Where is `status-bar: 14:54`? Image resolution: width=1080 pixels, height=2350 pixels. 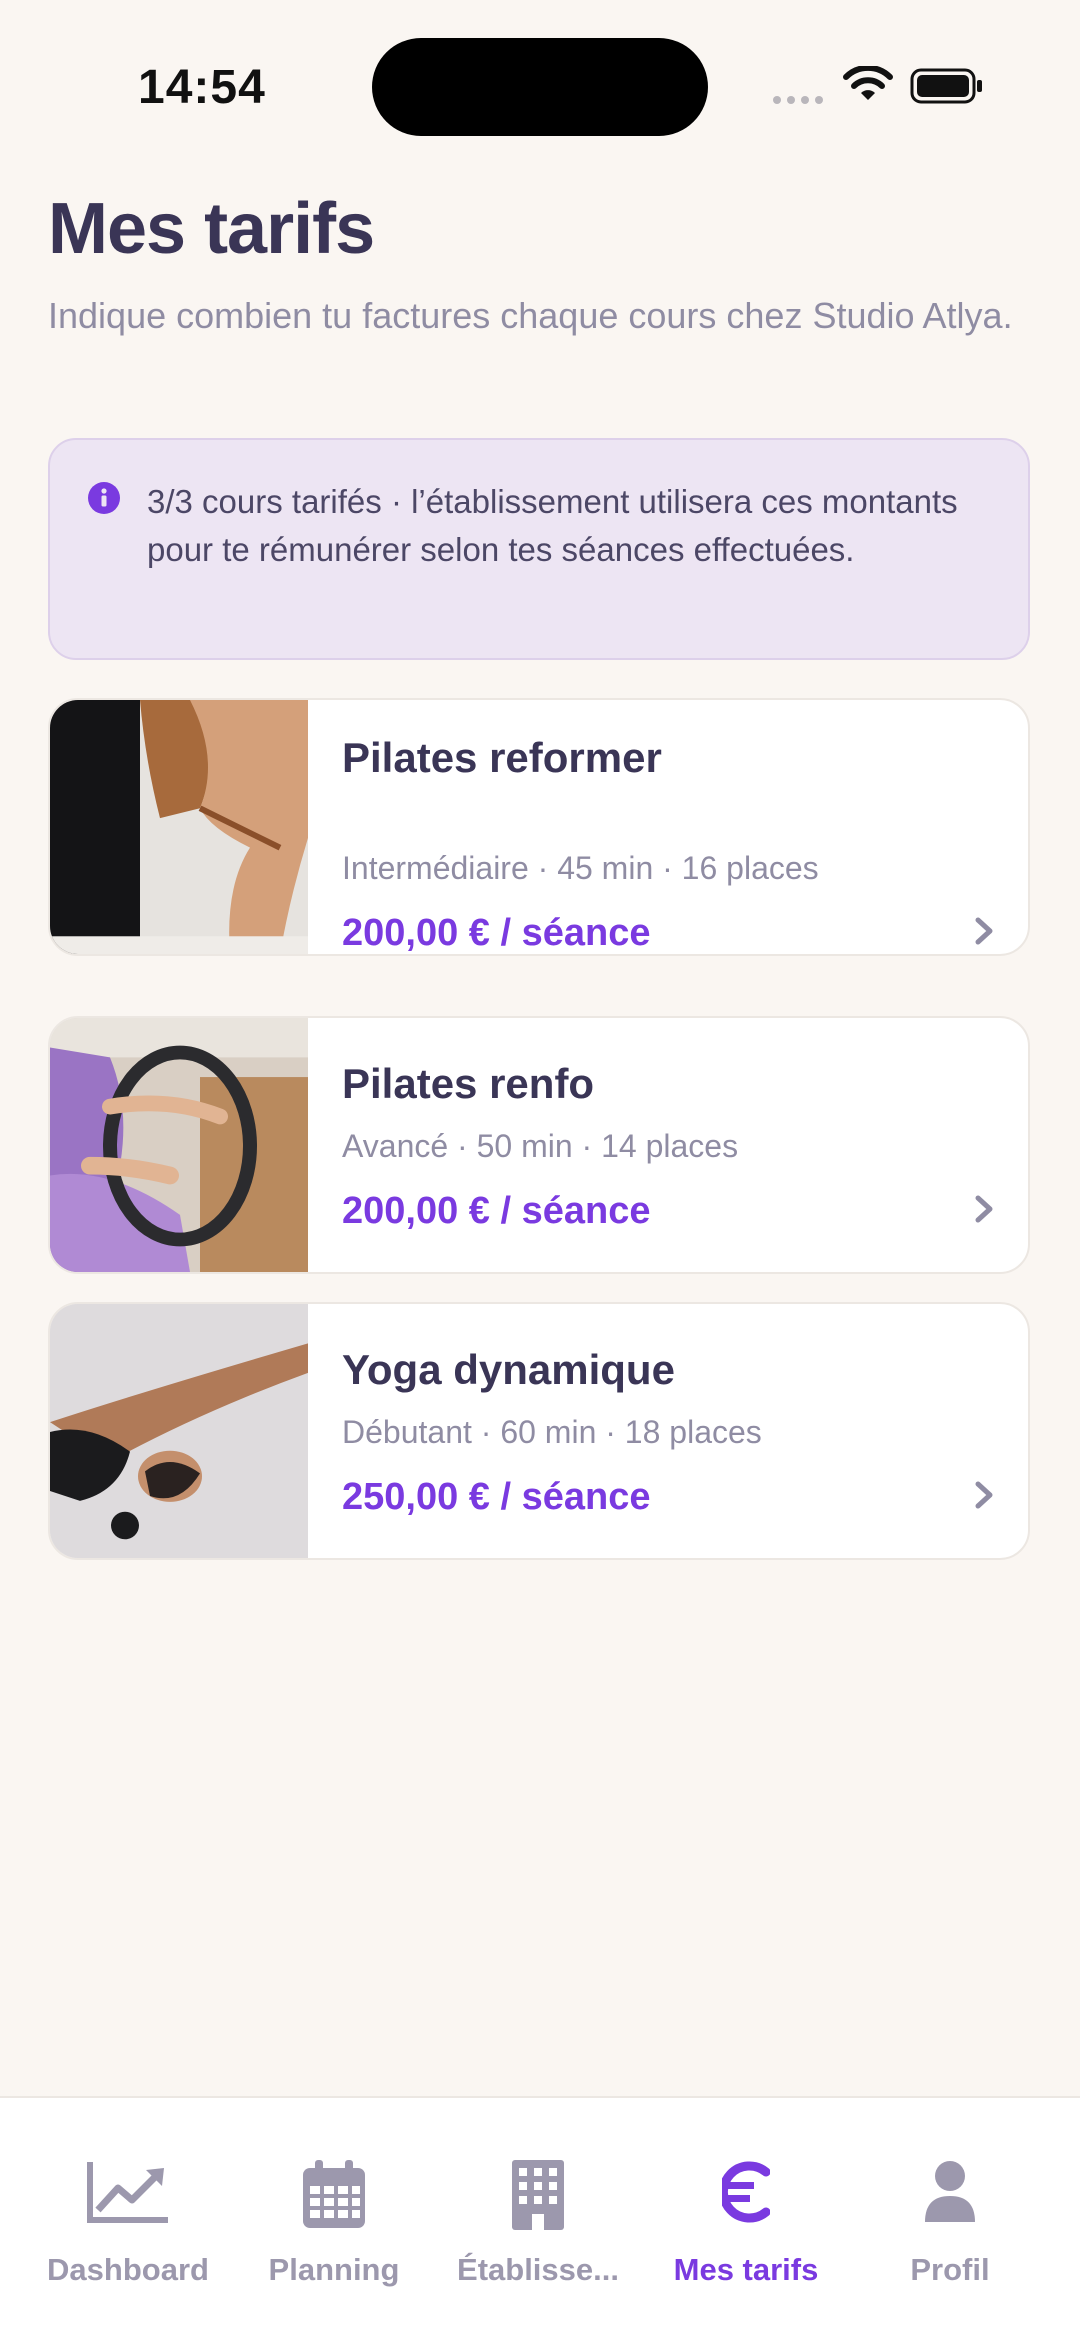
status-bar: 14:54 is located at coordinates (540, 90).